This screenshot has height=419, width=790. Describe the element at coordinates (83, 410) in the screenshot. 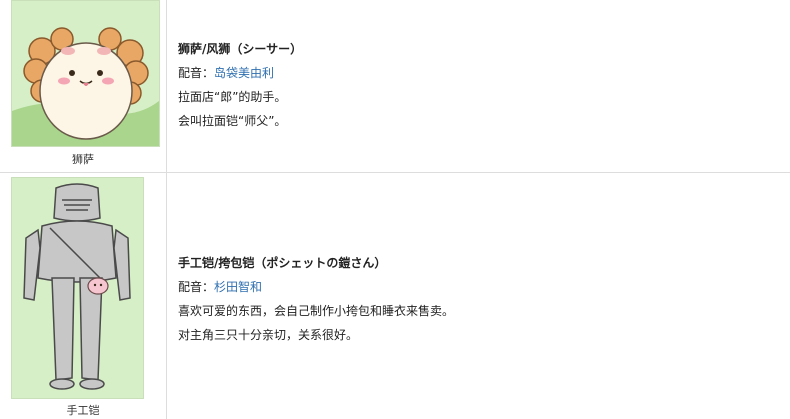

I see `portrait-caption: 手工铠` at that location.